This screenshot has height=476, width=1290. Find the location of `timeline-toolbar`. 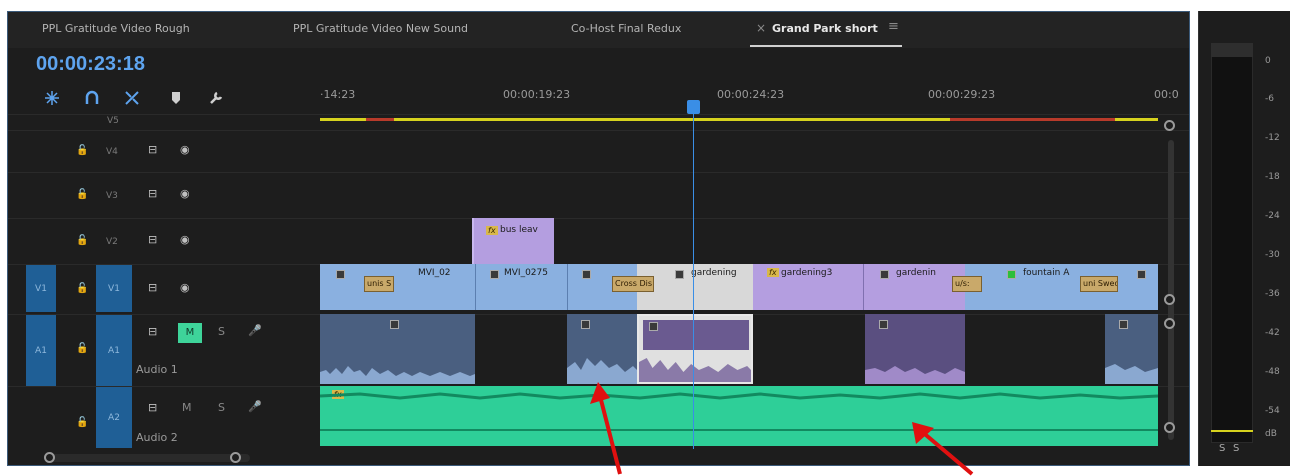

timeline-toolbar is located at coordinates (172, 101).